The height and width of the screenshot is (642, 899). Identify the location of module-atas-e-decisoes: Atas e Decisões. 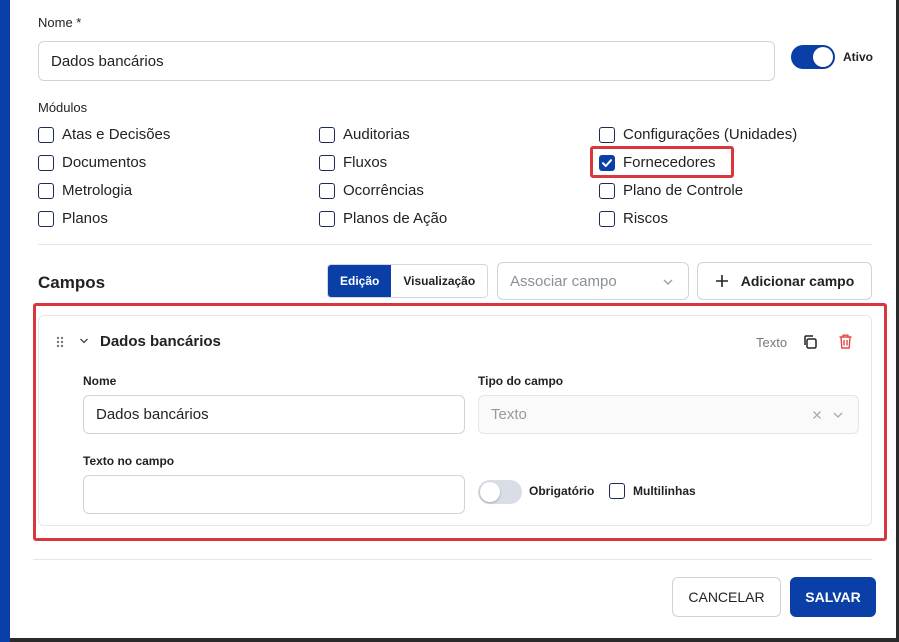
(104, 134).